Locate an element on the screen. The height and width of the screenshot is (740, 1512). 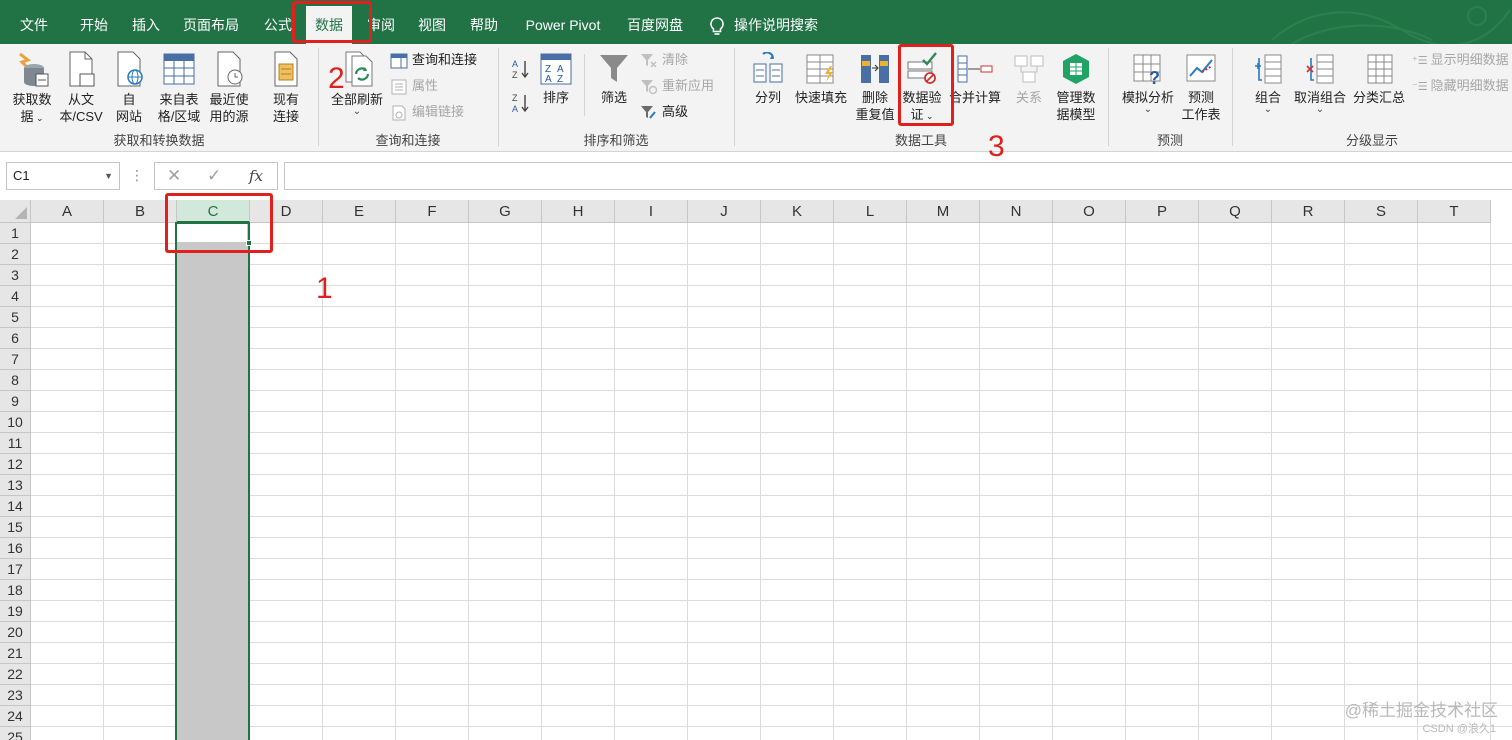
formula-bar-grip: ⋮ is located at coordinates (137, 175).